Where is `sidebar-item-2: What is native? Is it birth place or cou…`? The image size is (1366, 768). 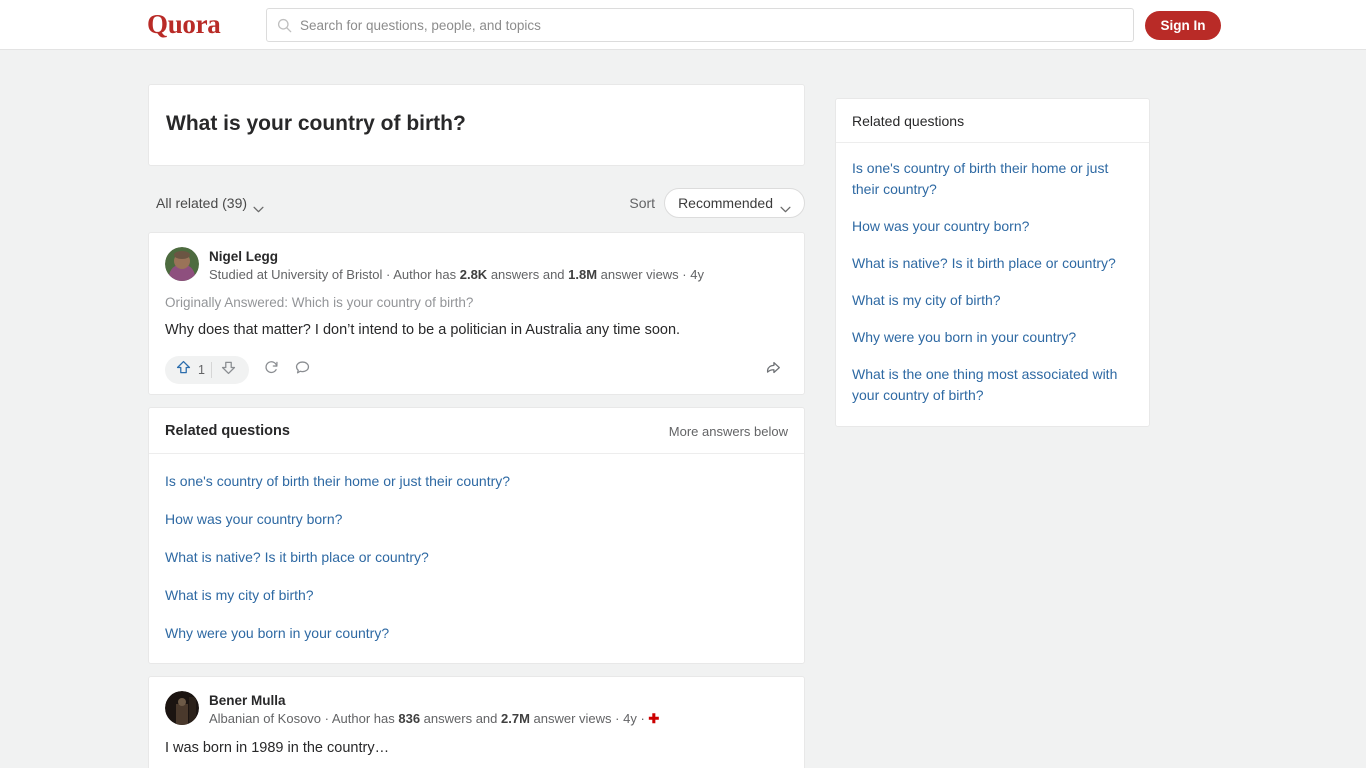
sidebar-item-2: What is native? Is it birth place or cou… is located at coordinates (992, 263).